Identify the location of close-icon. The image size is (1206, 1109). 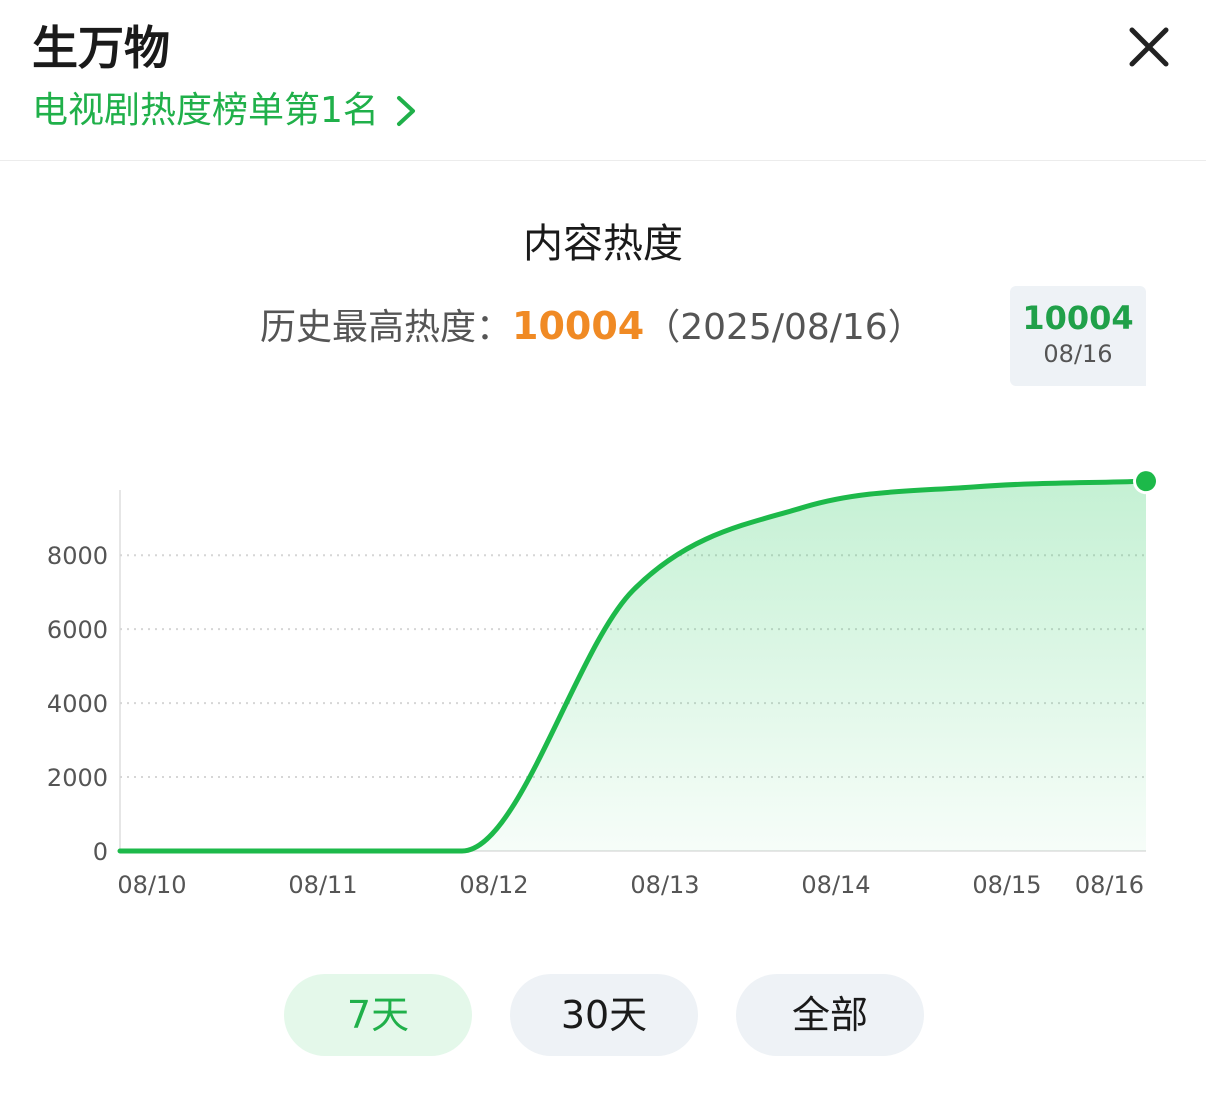
(1149, 47).